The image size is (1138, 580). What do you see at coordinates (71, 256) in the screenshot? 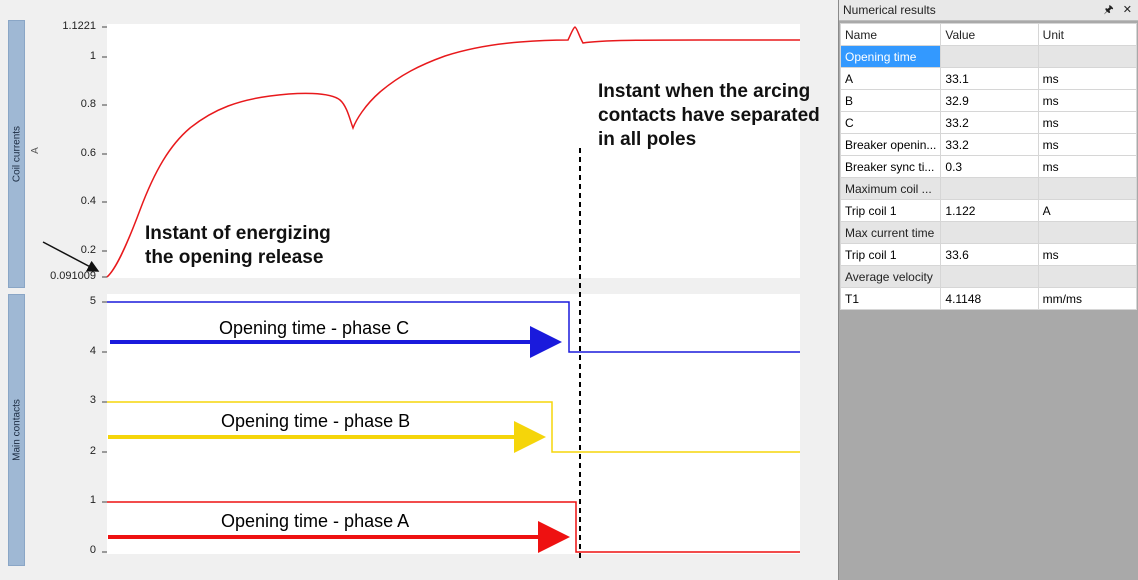
I see `energize-arrow` at bounding box center [71, 256].